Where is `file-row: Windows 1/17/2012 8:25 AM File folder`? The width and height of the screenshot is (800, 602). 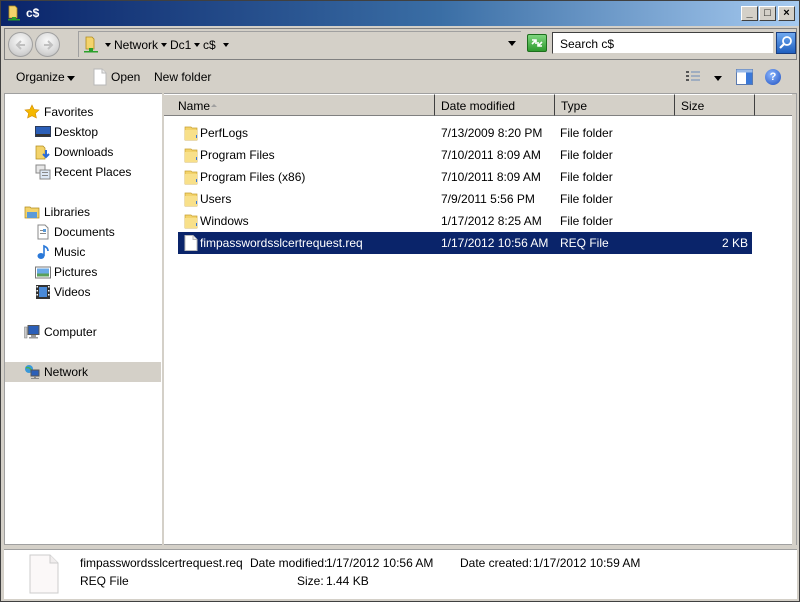 file-row: Windows 1/17/2012 8:25 AM File folder is located at coordinates (465, 221).